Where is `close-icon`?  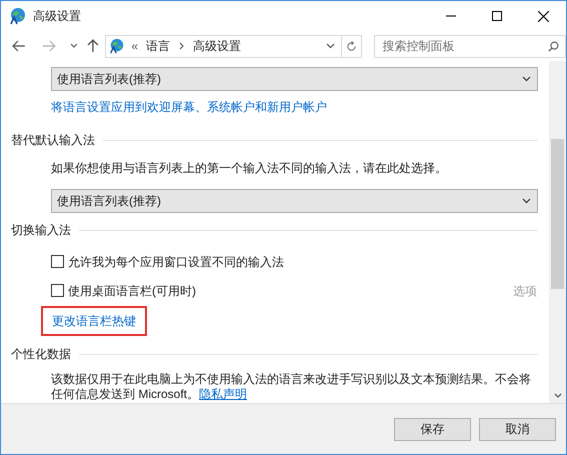
close-icon is located at coordinates (543, 16).